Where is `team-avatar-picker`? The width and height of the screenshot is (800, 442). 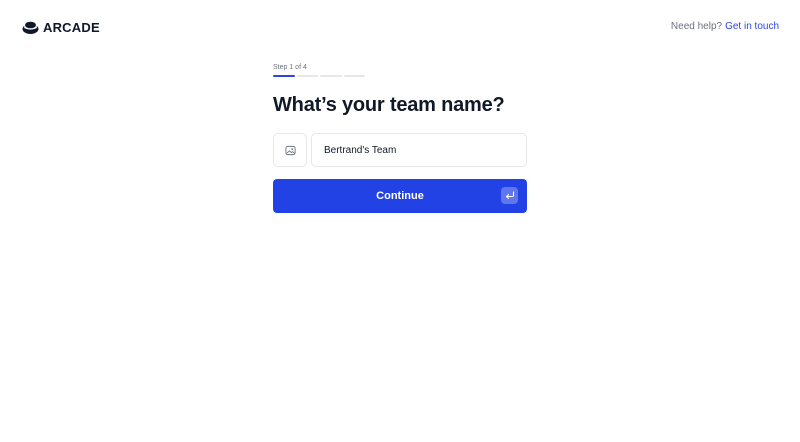 team-avatar-picker is located at coordinates (290, 150).